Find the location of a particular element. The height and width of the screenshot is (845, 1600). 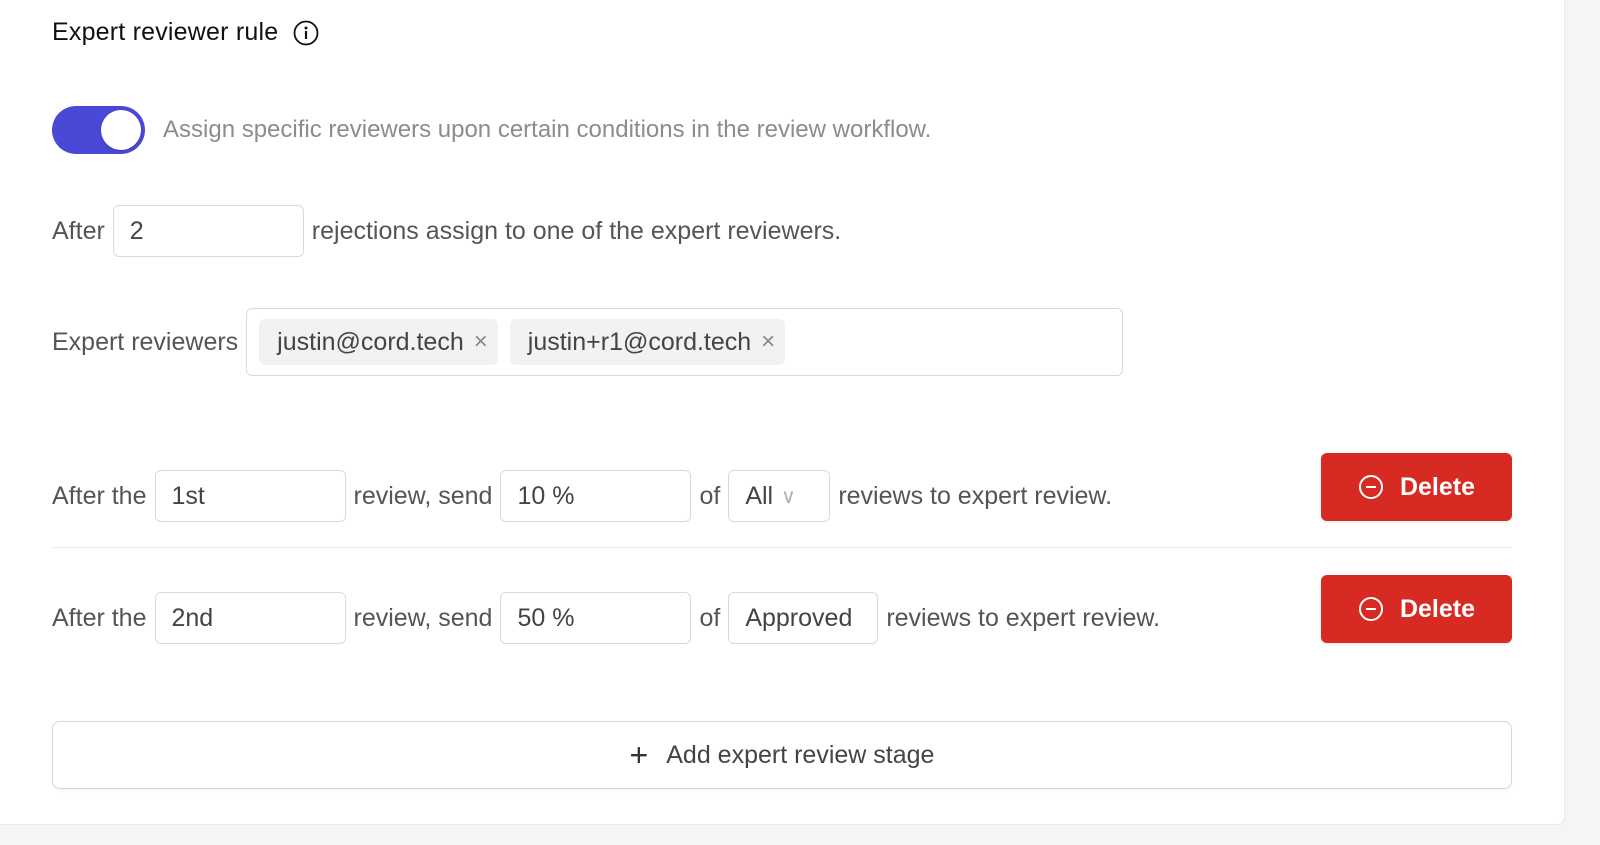

rejections-prefix: After is located at coordinates (78, 230).